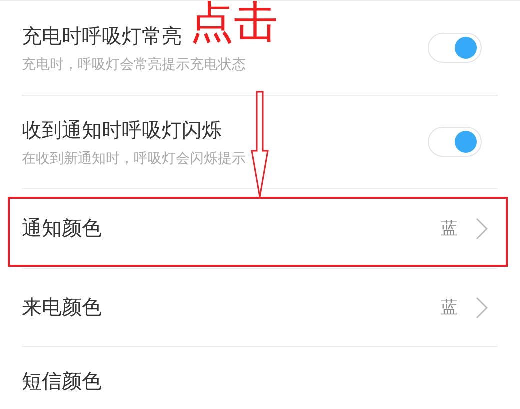  What do you see at coordinates (62, 228) in the screenshot?
I see `setting-title: 通知颜色` at bounding box center [62, 228].